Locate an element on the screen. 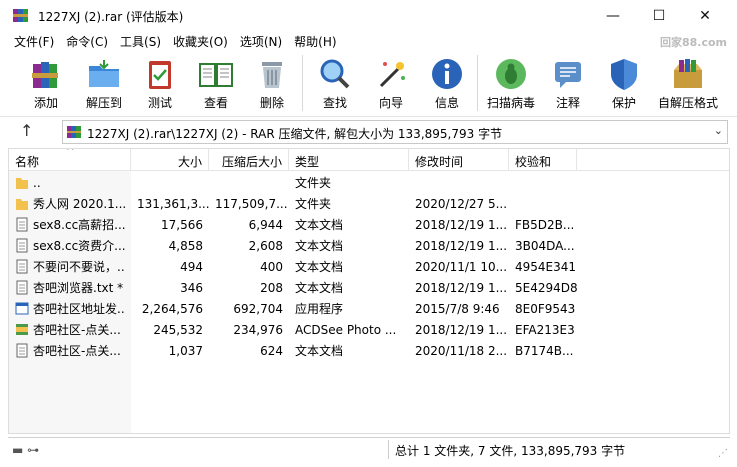 The image size is (737, 467). toolbar-delete-button: 删除 is located at coordinates (272, 81).